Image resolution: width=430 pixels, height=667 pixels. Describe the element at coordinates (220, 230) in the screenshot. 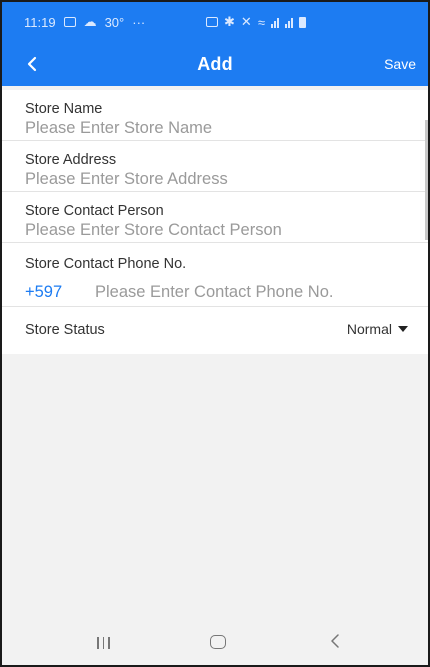

I see `contact-person-input` at that location.